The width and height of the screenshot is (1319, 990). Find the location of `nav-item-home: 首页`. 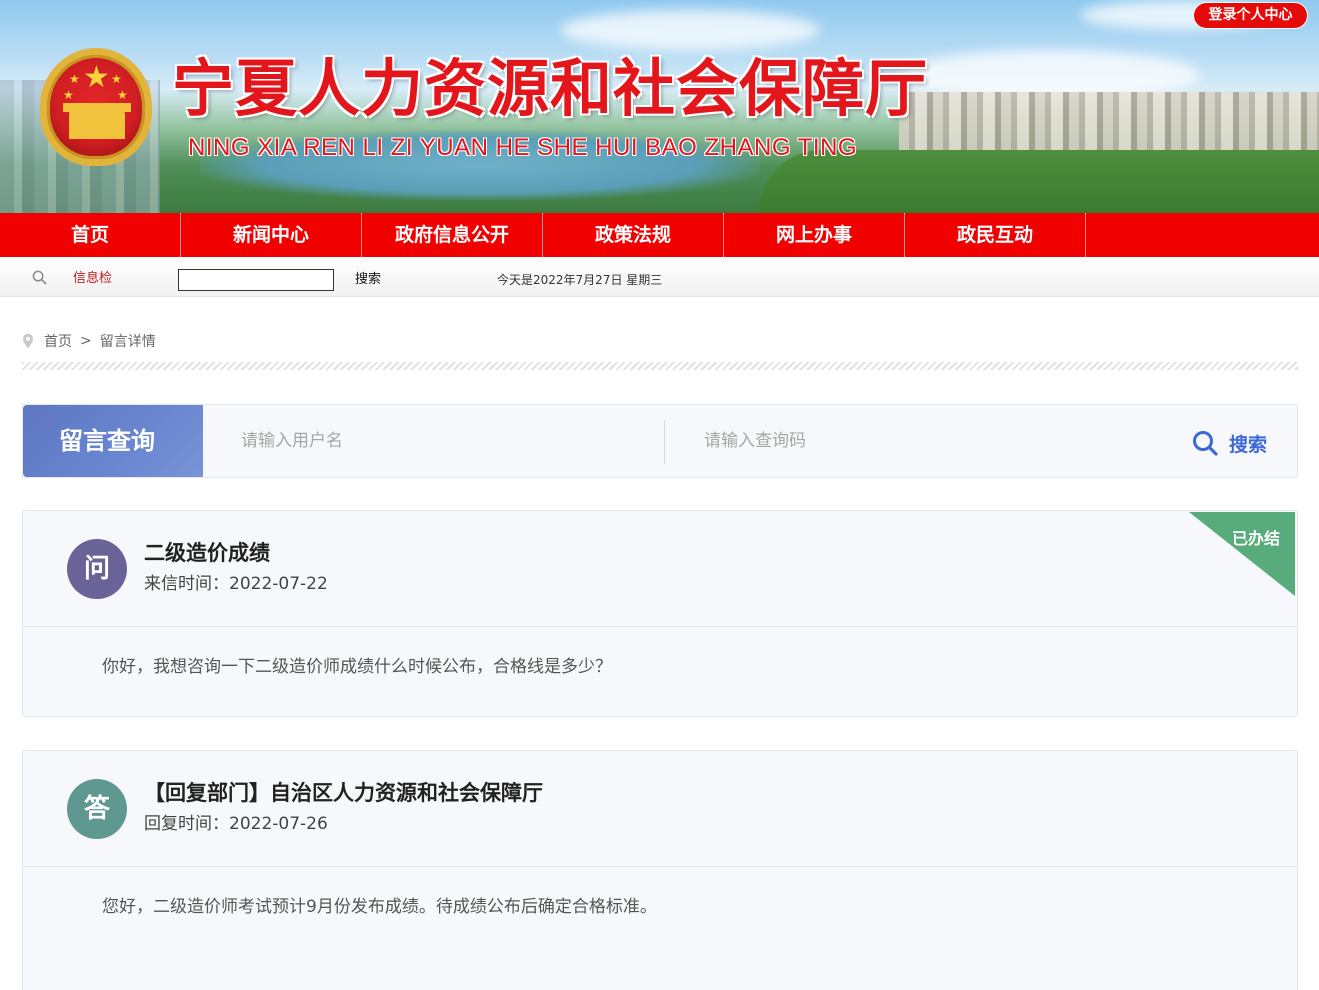

nav-item-home: 首页 is located at coordinates (90, 235).